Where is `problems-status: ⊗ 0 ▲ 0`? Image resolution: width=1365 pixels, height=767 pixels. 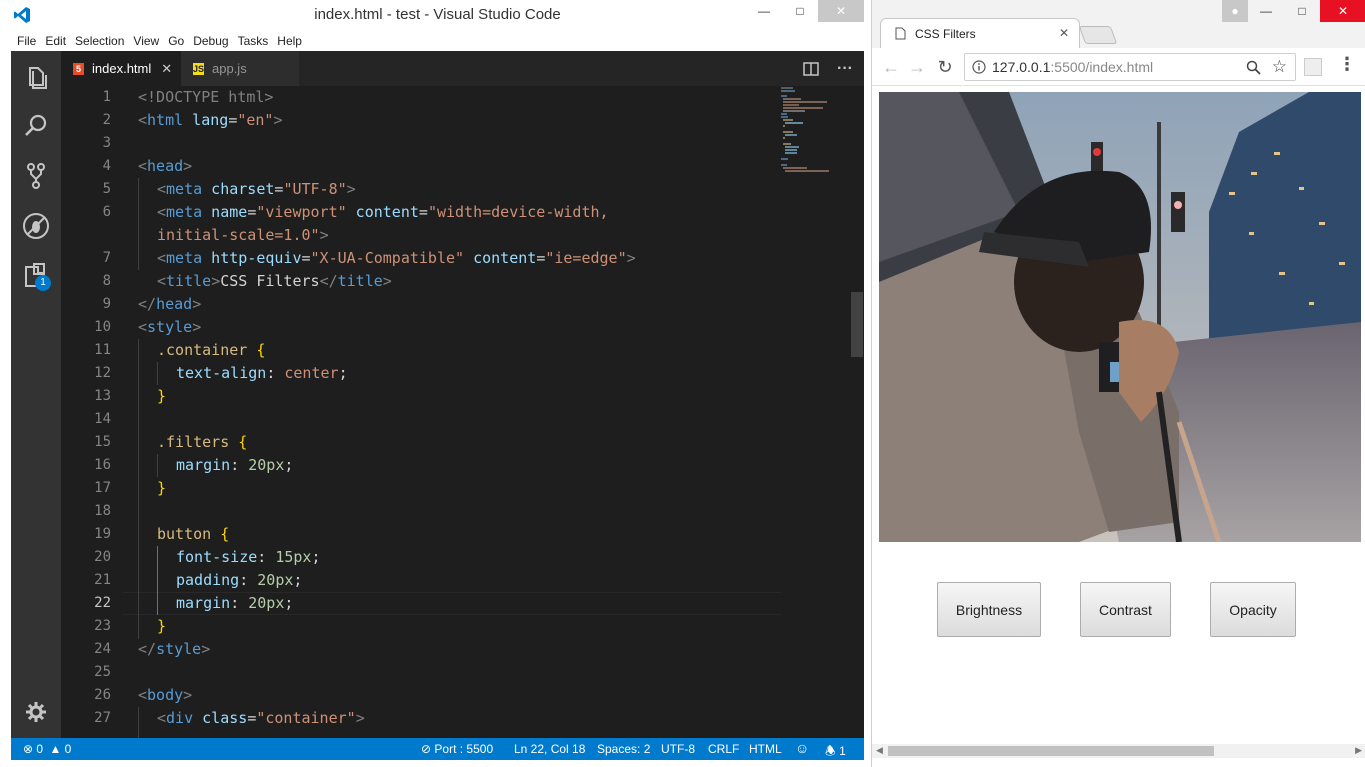
problems-status: ⊗ 0 ▲ 0 is located at coordinates (47, 749).